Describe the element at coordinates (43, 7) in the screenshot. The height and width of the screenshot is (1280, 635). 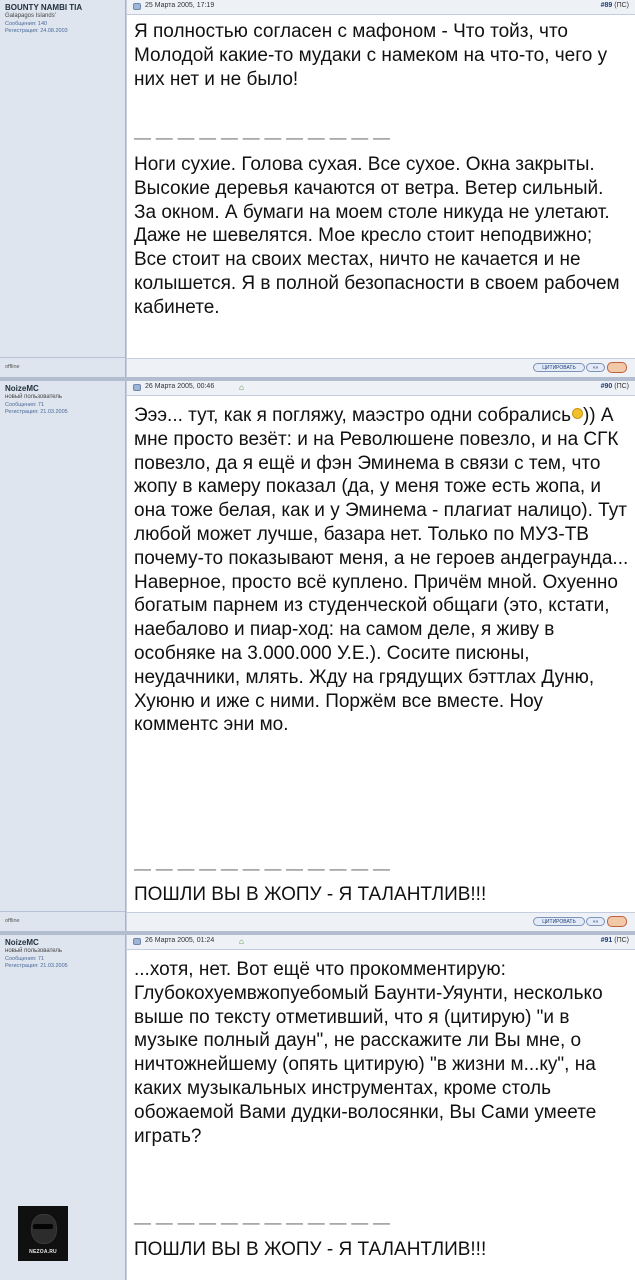
I see `author-name: BOUNTY NAMBI TIA` at that location.